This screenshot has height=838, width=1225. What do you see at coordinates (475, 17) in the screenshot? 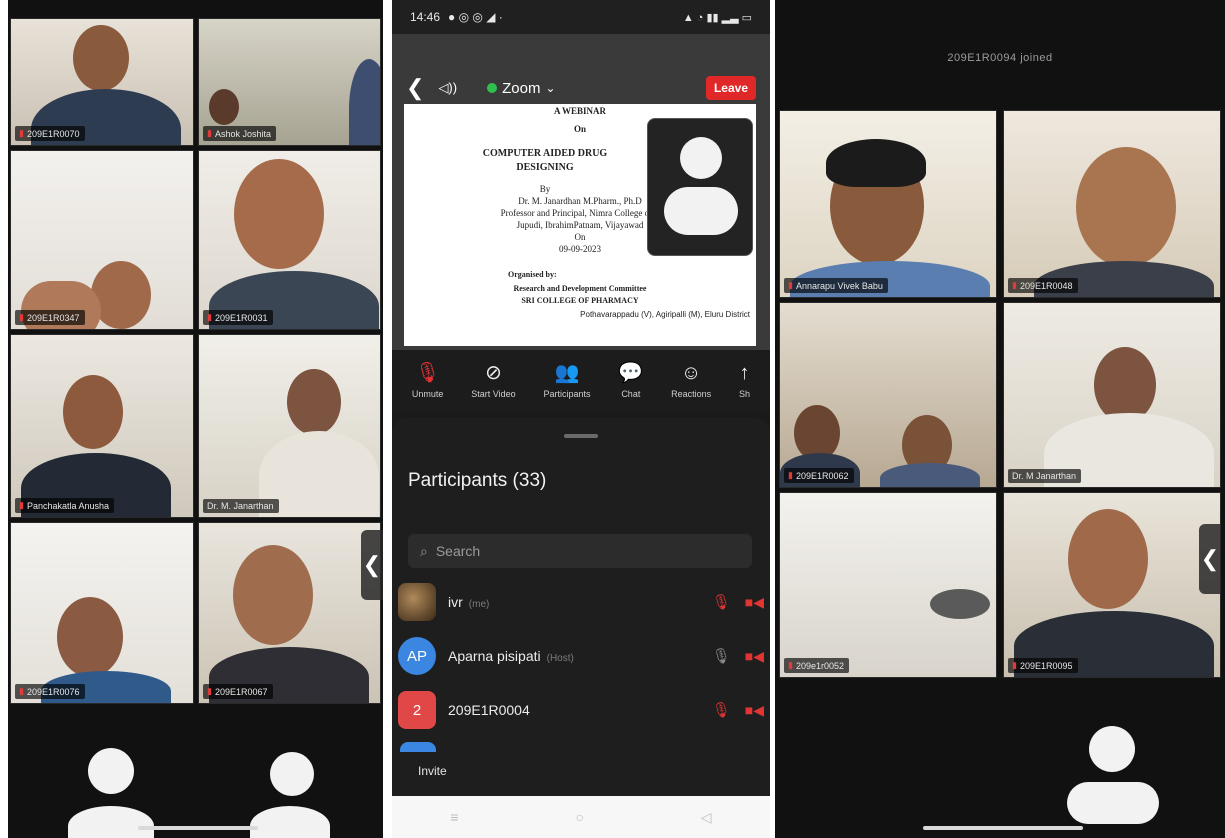
I see `notification-icons: ● ◎ ◎ ◢ ·` at bounding box center [475, 17].